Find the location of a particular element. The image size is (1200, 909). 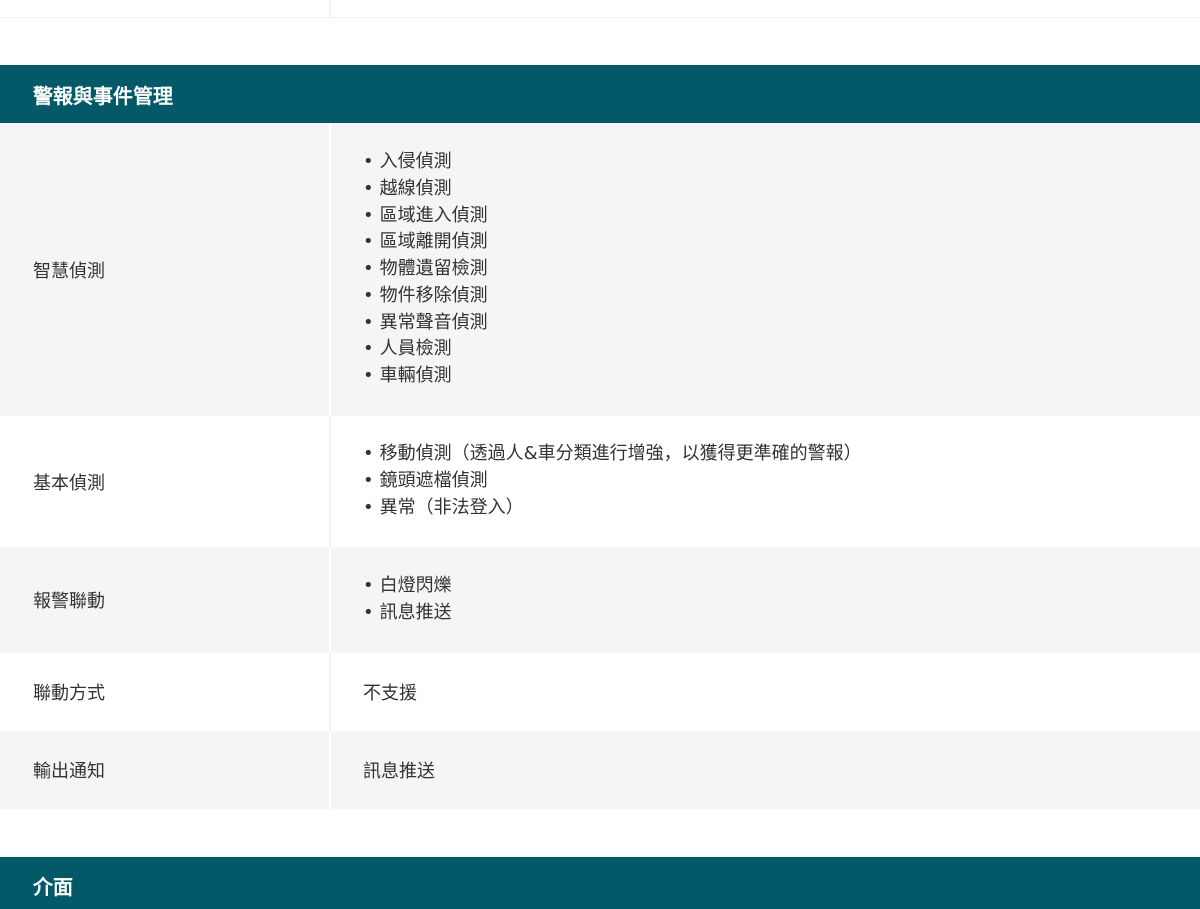

list-item: 區域進入偵測 is located at coordinates (425, 216).